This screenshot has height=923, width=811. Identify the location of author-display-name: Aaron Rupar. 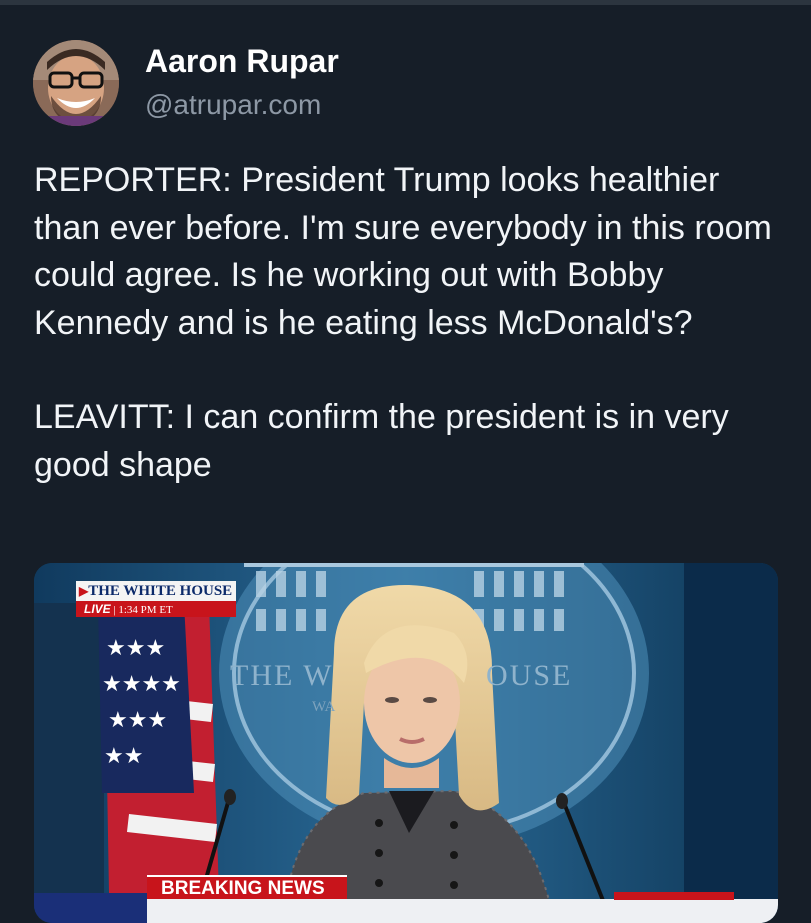
(242, 61).